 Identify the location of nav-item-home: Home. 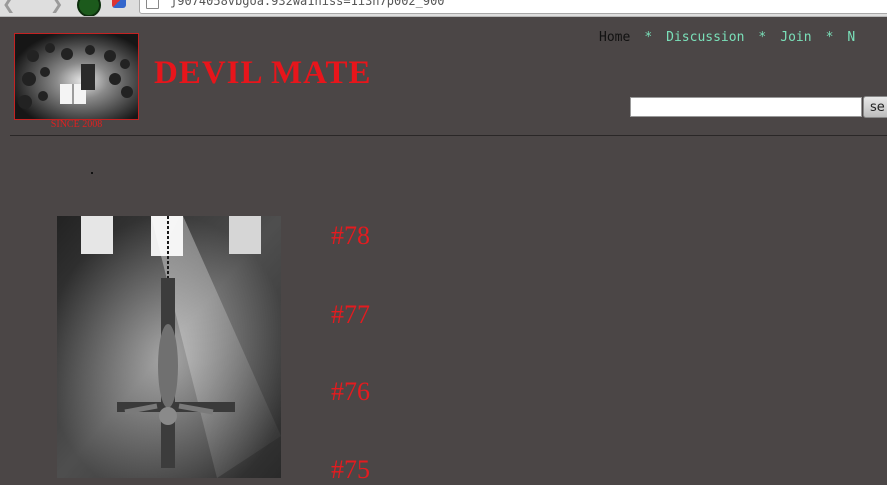
(614, 37).